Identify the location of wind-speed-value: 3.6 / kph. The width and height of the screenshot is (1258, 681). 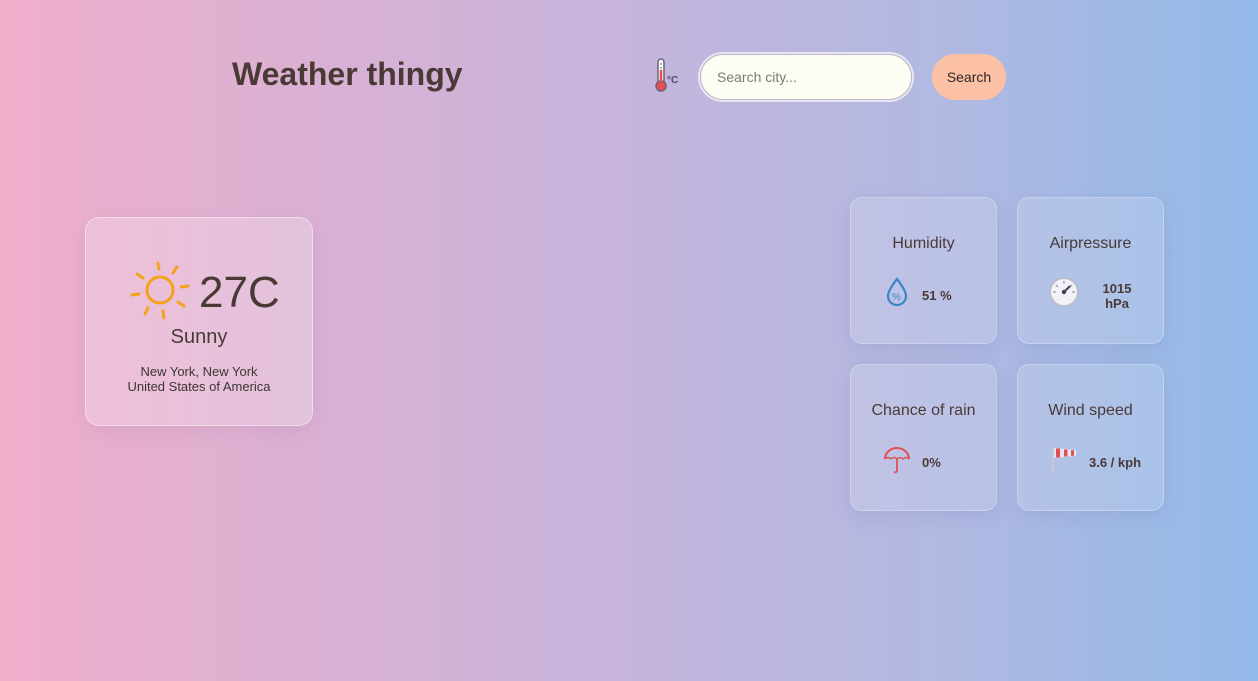
(1115, 462).